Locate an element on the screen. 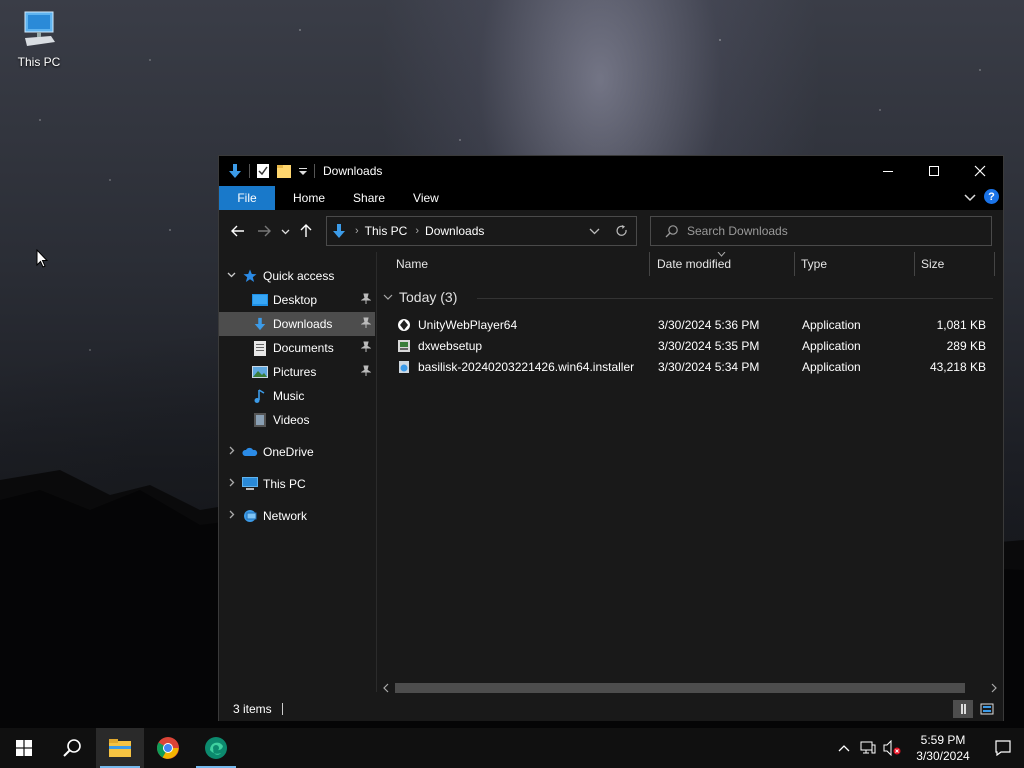 The image size is (1024, 768). file-date: 3/30/2024 5:34 PM is located at coordinates (709, 367).